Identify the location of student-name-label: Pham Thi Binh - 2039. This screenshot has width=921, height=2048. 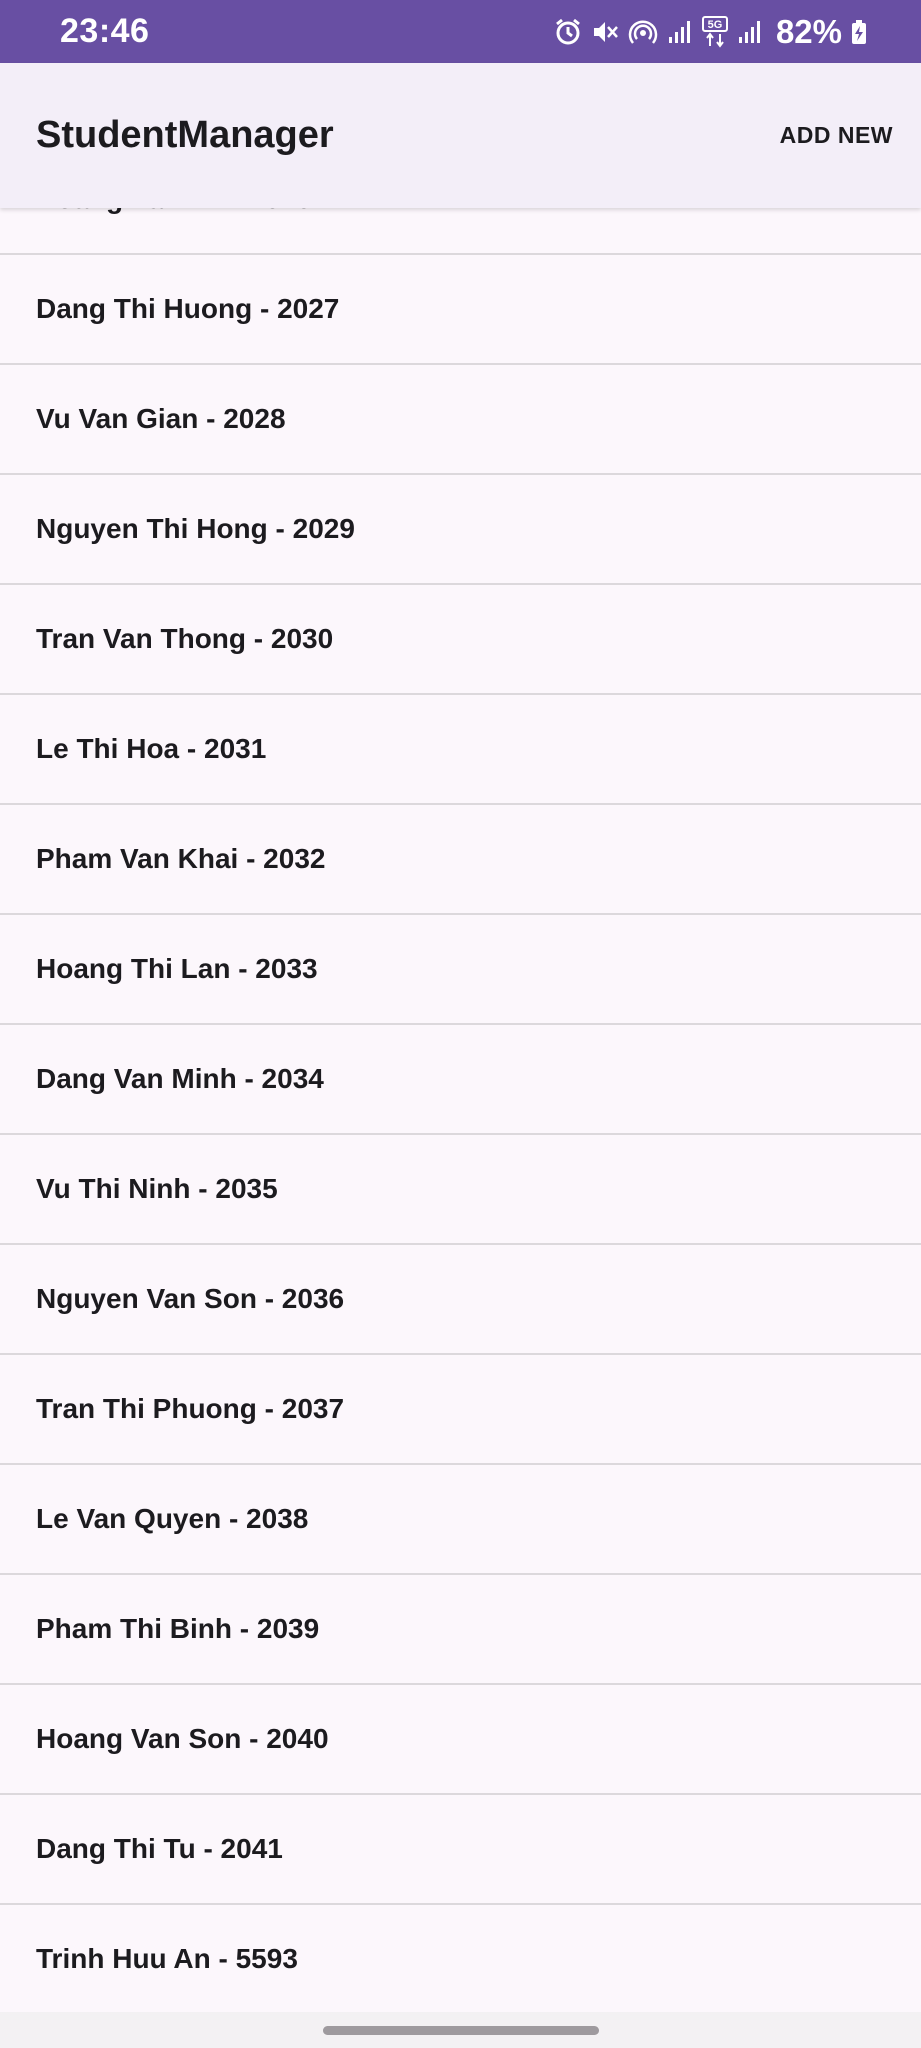
(178, 1628).